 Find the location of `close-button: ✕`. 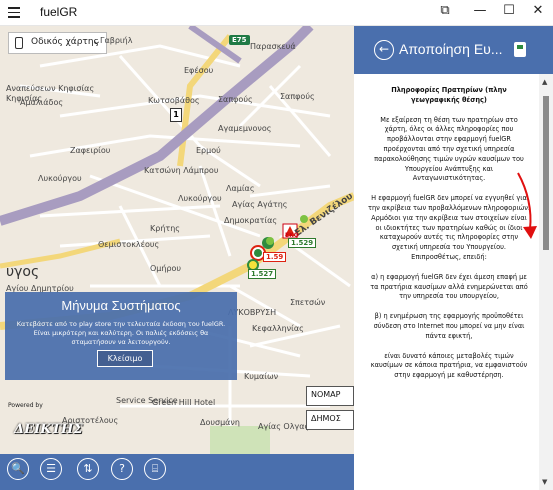

close-button: ✕ is located at coordinates (537, 12).